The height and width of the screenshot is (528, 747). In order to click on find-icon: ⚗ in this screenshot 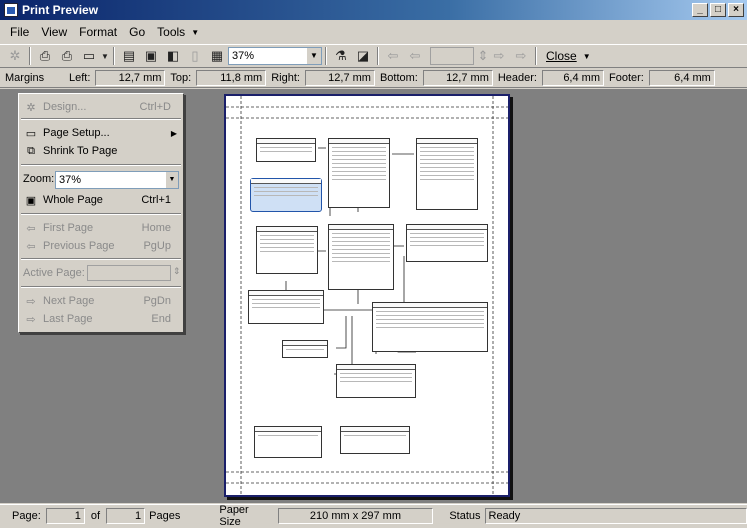, I will do `click(341, 56)`.